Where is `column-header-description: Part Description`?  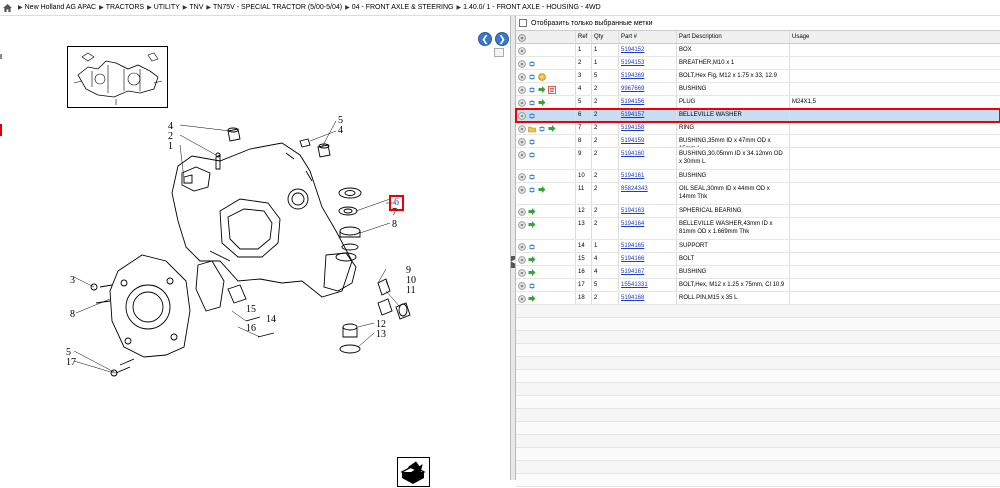 column-header-description: Part Description is located at coordinates (733, 37).